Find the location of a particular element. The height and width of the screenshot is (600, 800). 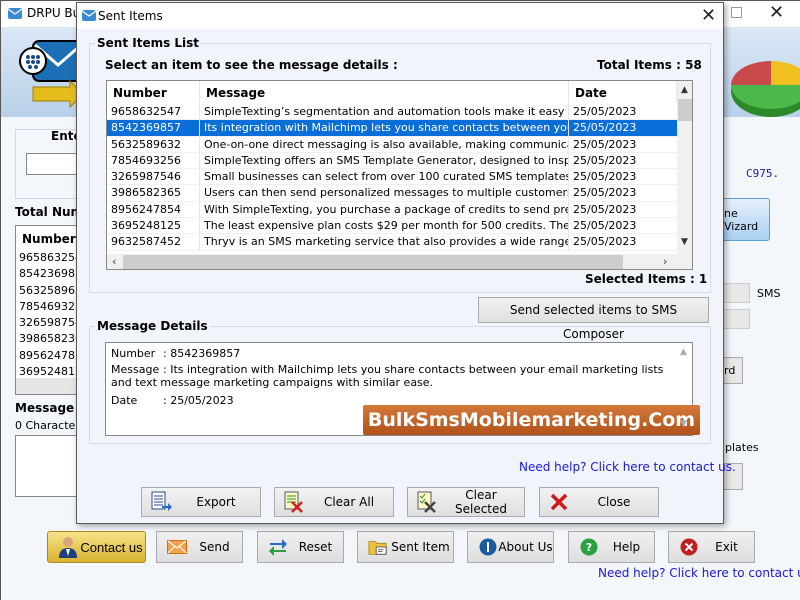

contact-us-label: Contact us is located at coordinates (111, 547).